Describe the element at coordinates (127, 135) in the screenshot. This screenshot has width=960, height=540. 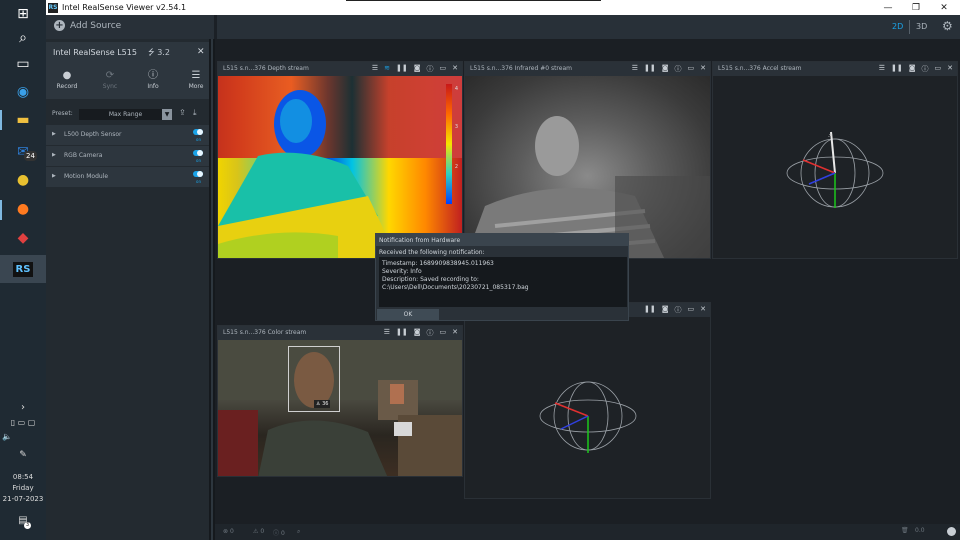
I see `sensor-row-depth: ▶ L500 Depth Sensor on` at that location.